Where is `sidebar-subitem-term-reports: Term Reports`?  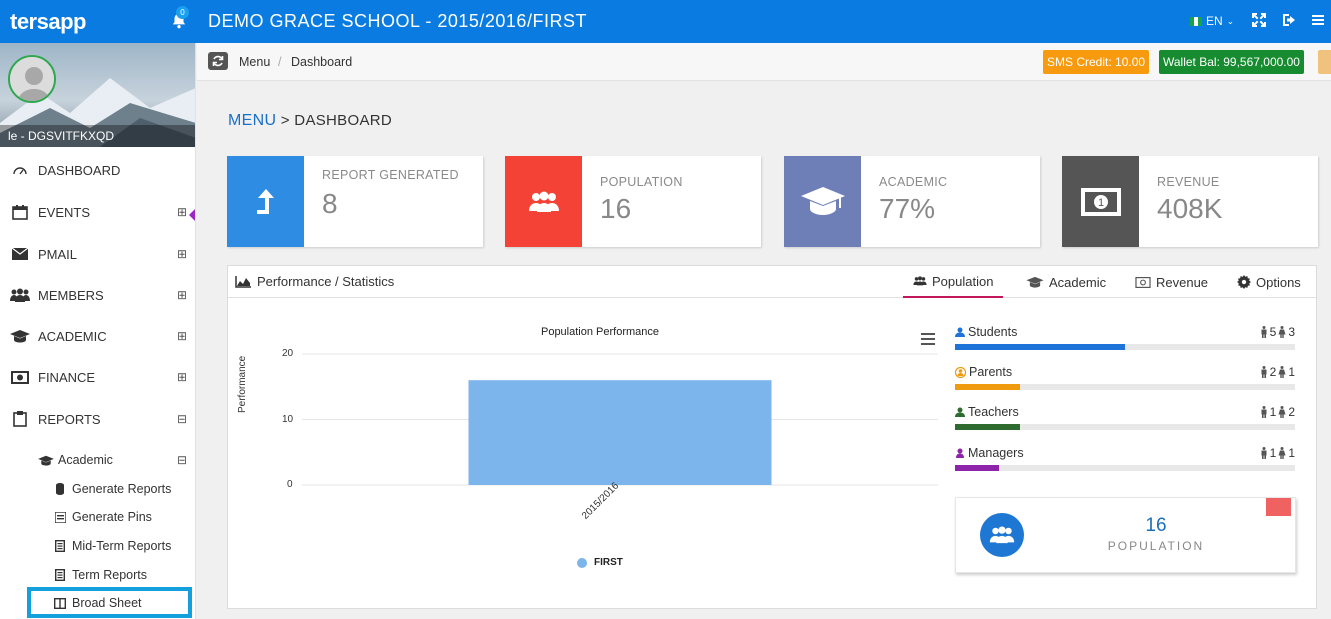 sidebar-subitem-term-reports: Term Reports is located at coordinates (98, 575).